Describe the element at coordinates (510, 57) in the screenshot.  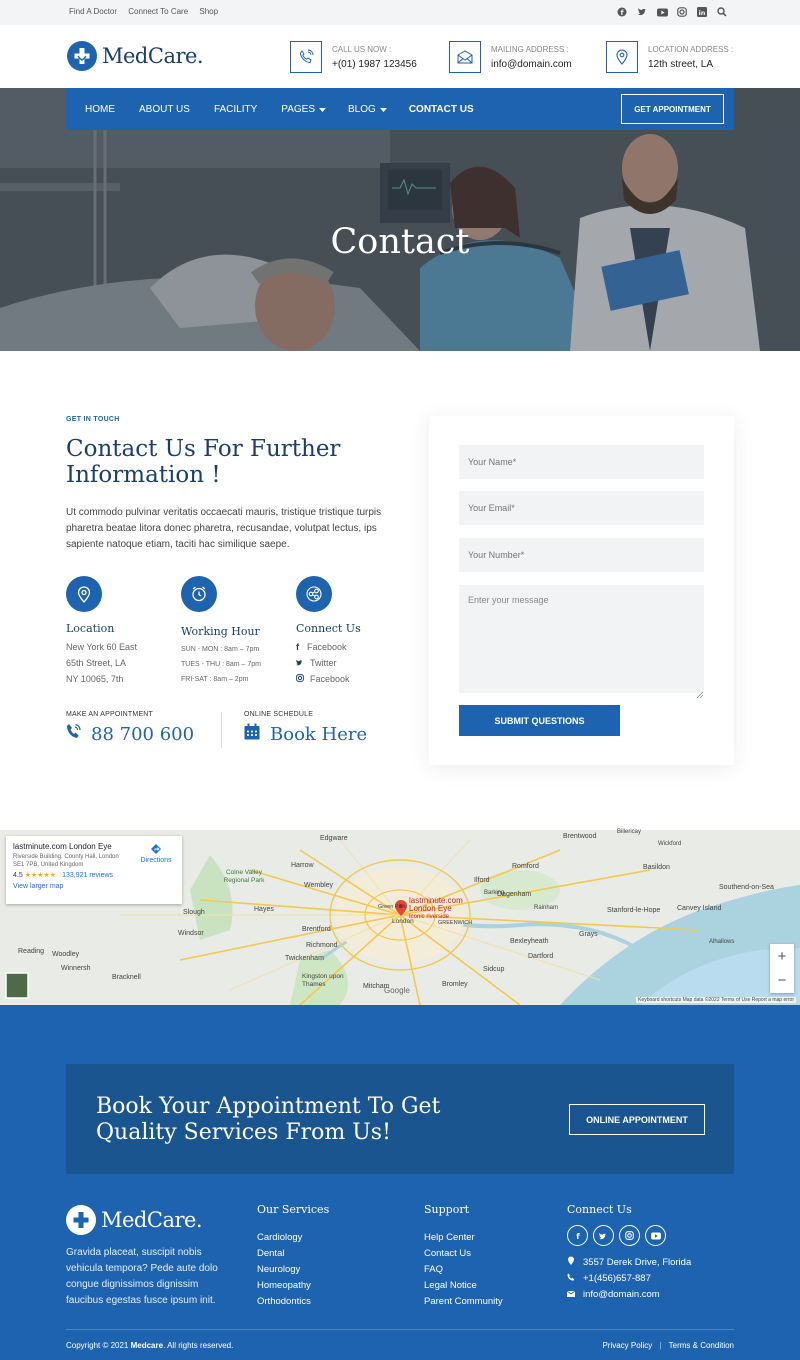
I see `header-mail: MAILING ADDRESS : info@domain.com` at that location.